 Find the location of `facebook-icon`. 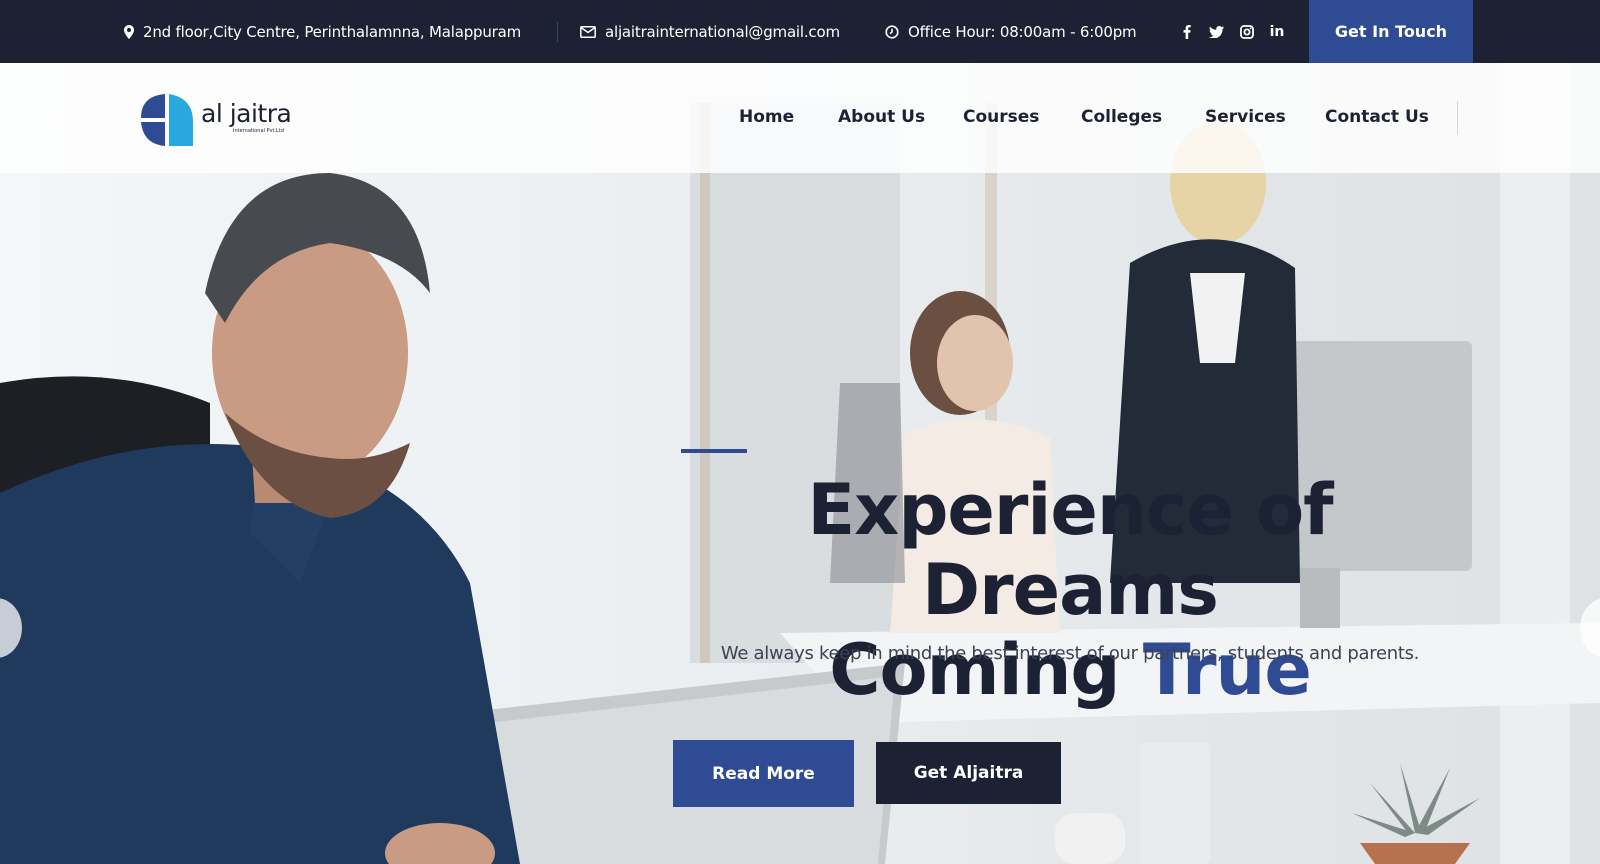

facebook-icon is located at coordinates (1187, 32).